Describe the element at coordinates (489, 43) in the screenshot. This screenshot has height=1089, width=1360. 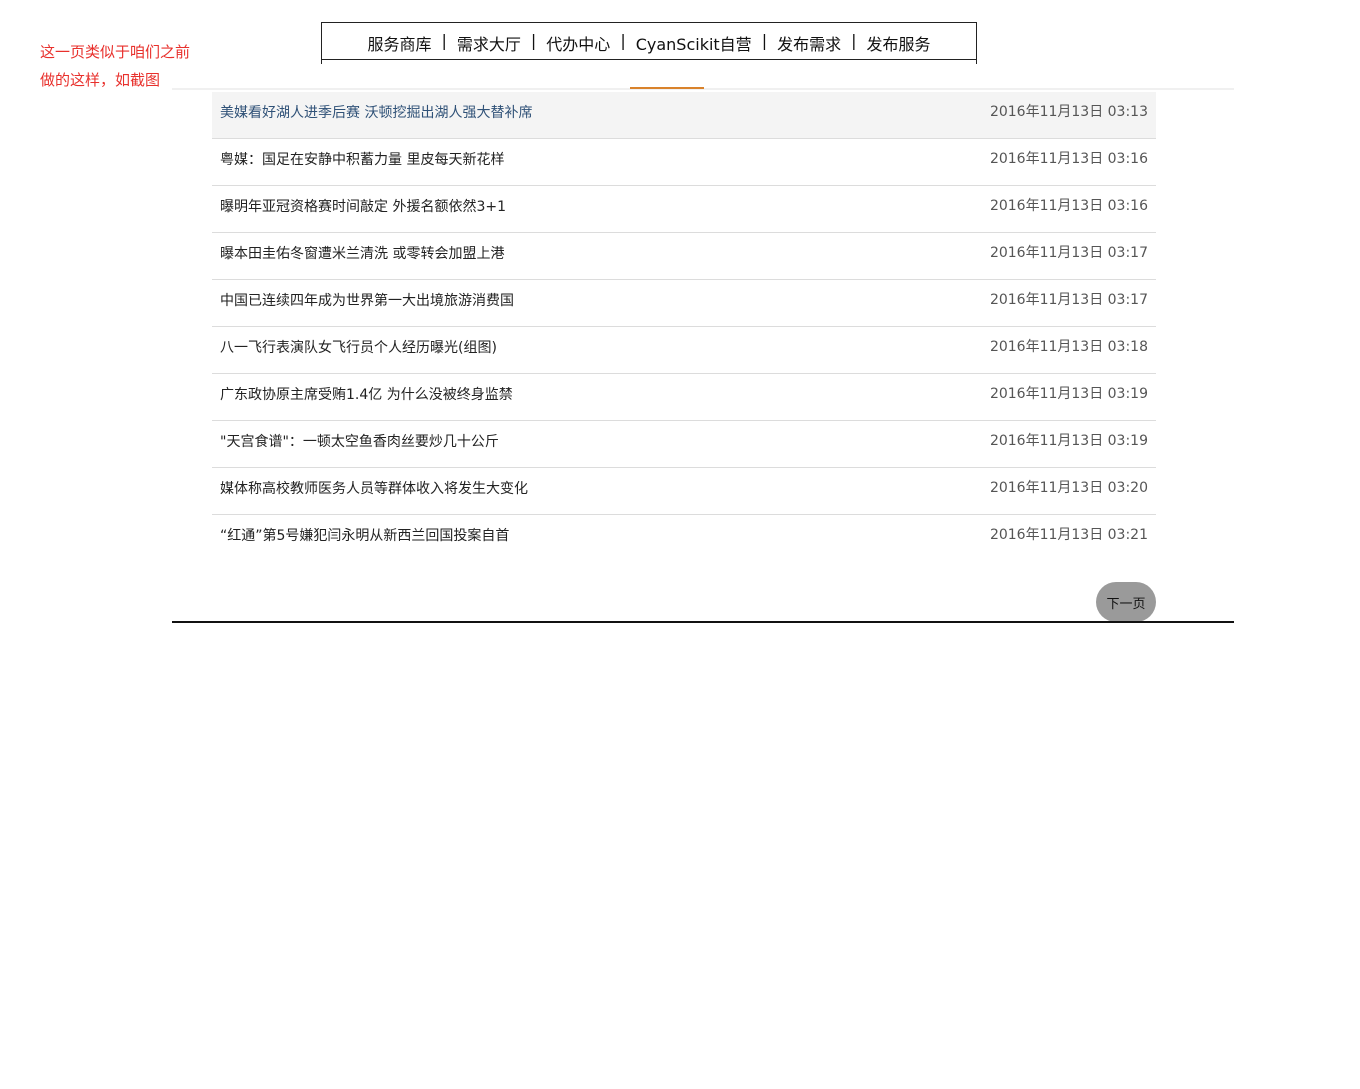
I see `nav-item-demand-hall: 需求大厅` at that location.